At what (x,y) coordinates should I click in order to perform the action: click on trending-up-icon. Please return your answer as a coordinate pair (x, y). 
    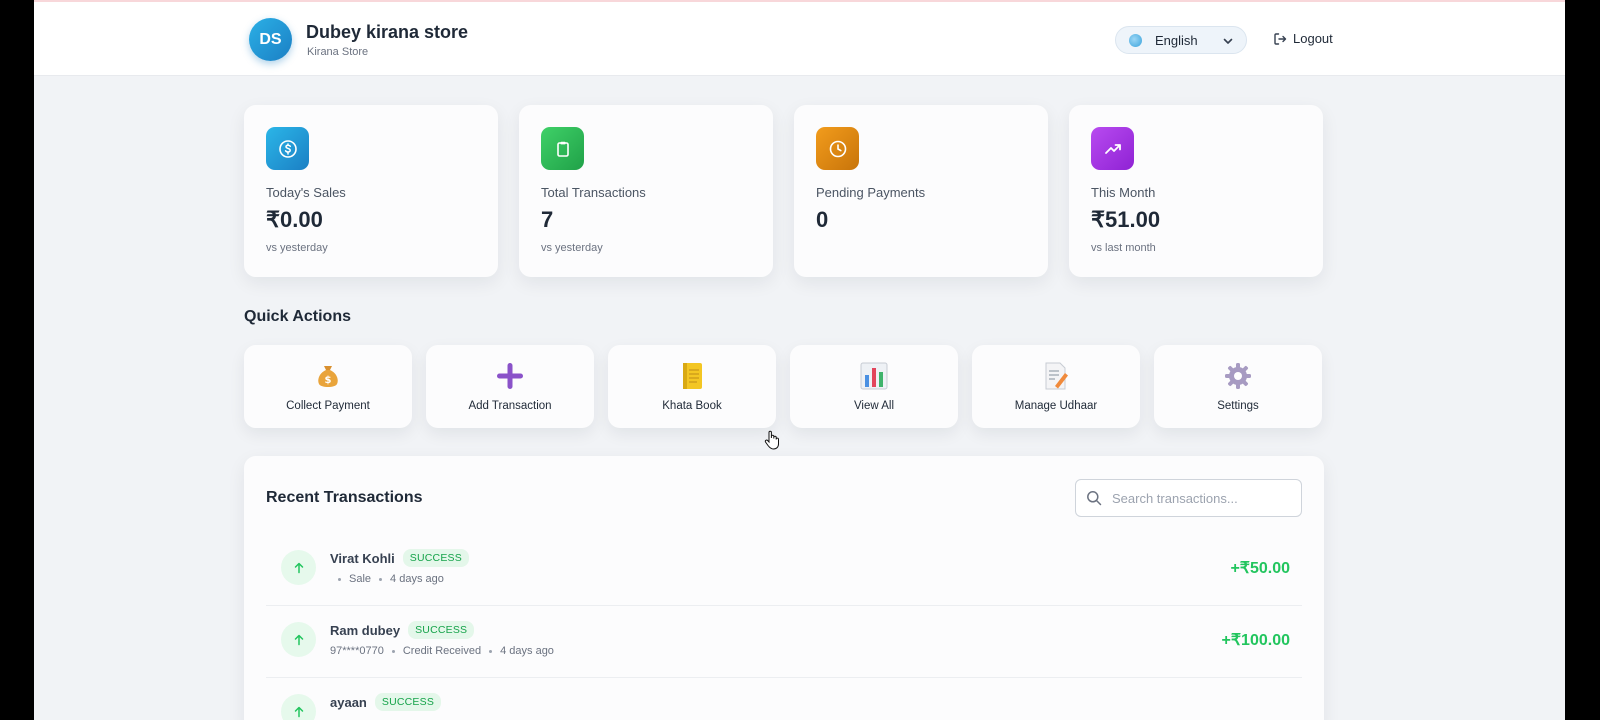
    Looking at the image, I should click on (1112, 148).